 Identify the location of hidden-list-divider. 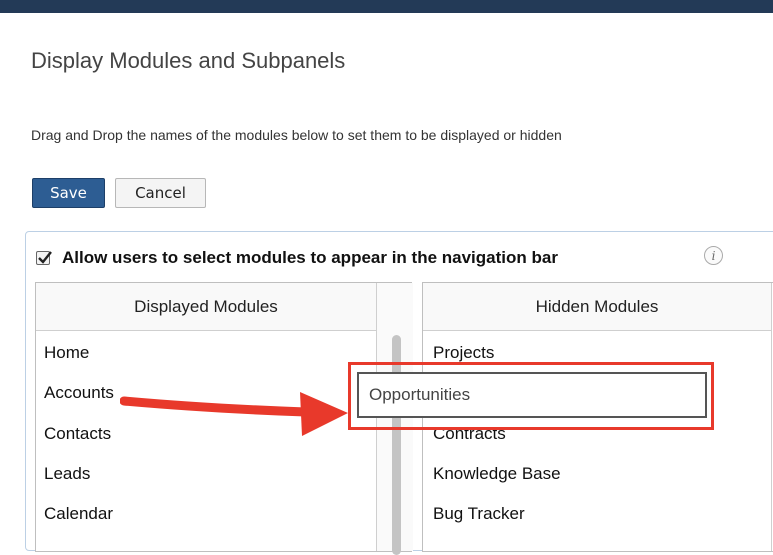
(771, 417).